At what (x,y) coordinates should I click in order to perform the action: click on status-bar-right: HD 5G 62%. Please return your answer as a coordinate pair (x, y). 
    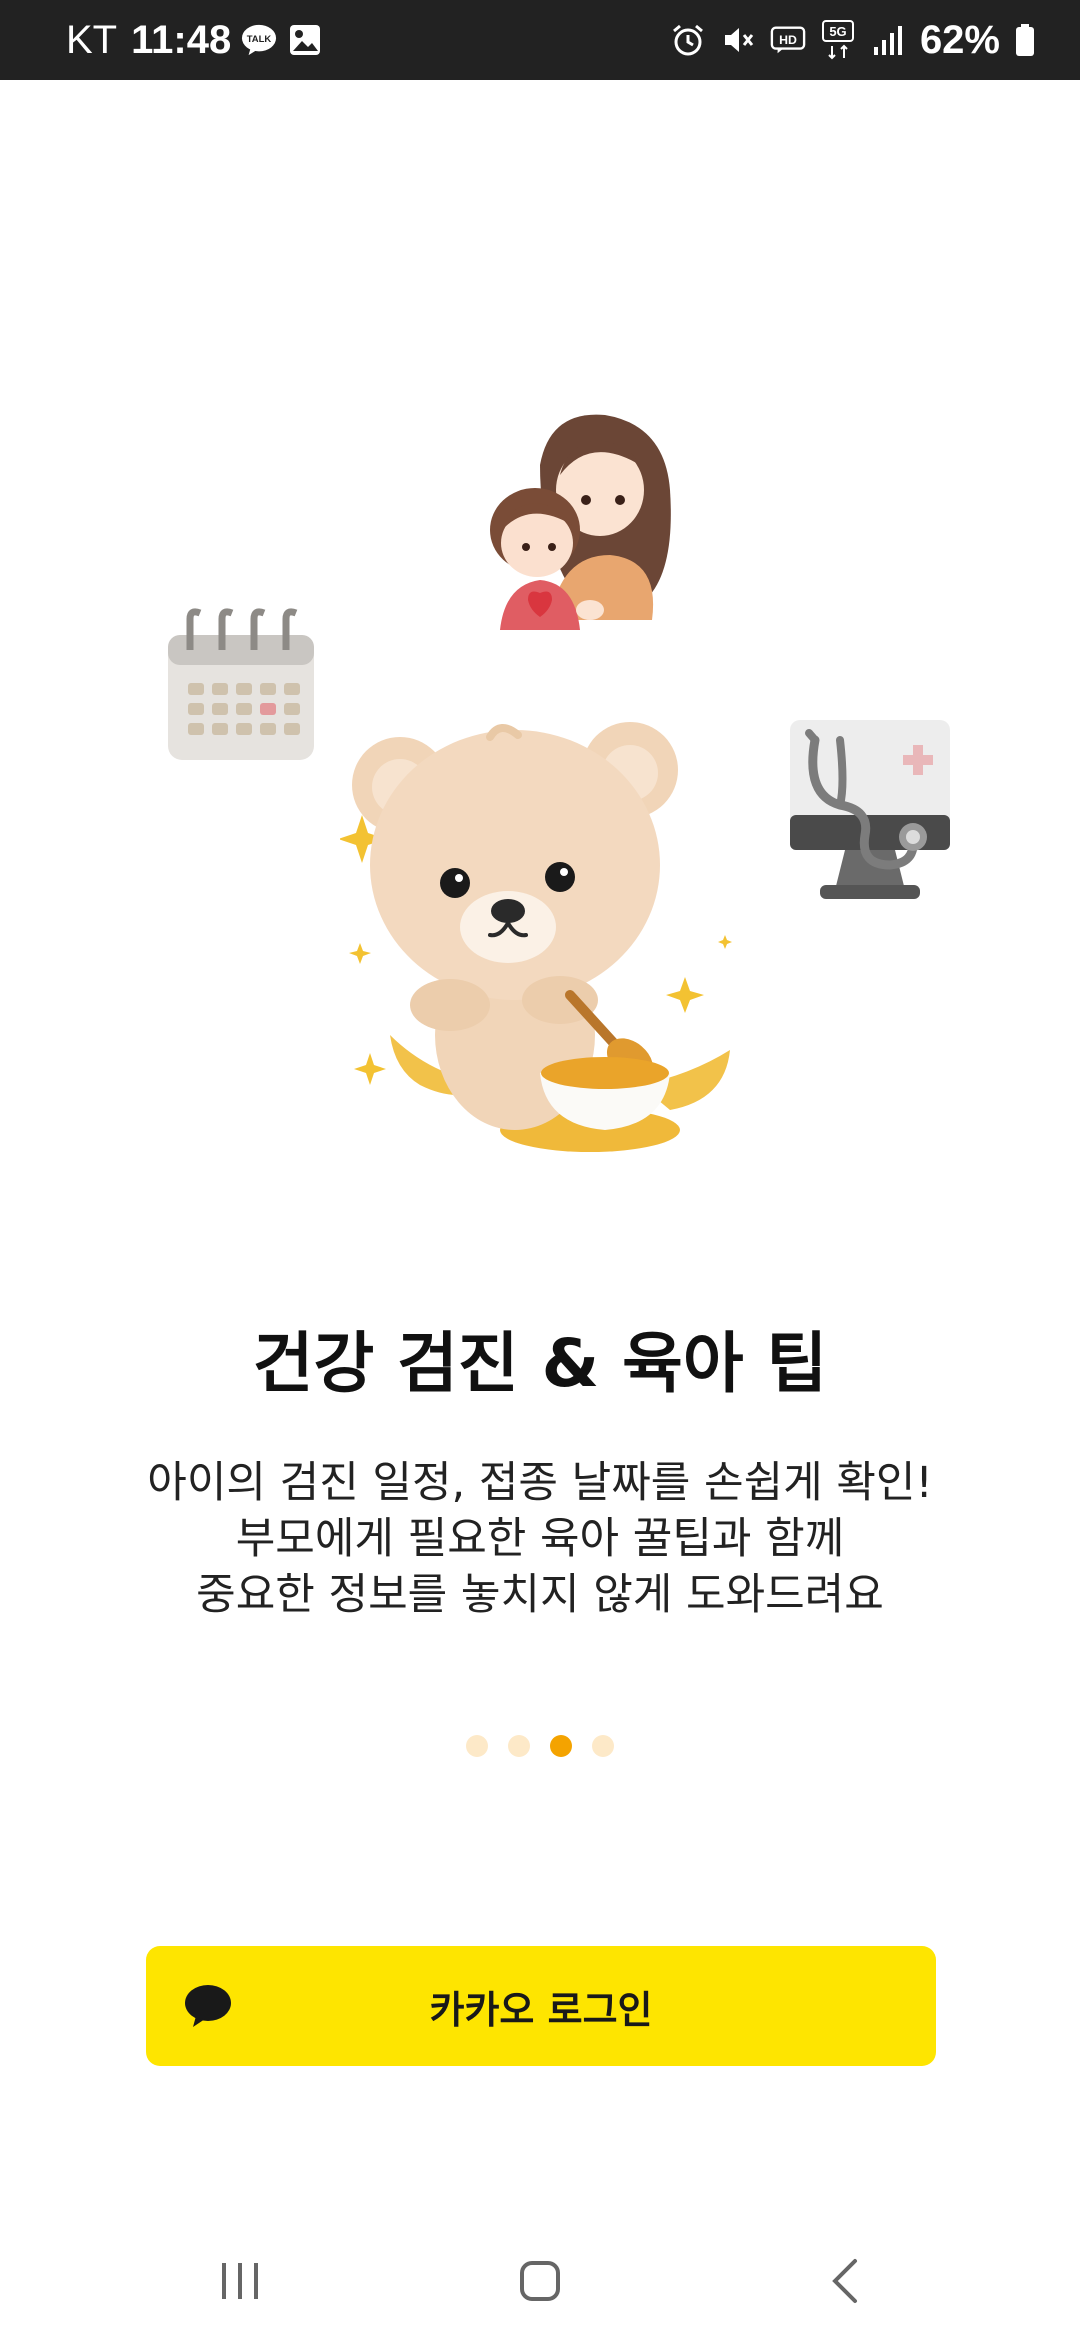
    Looking at the image, I should click on (853, 40).